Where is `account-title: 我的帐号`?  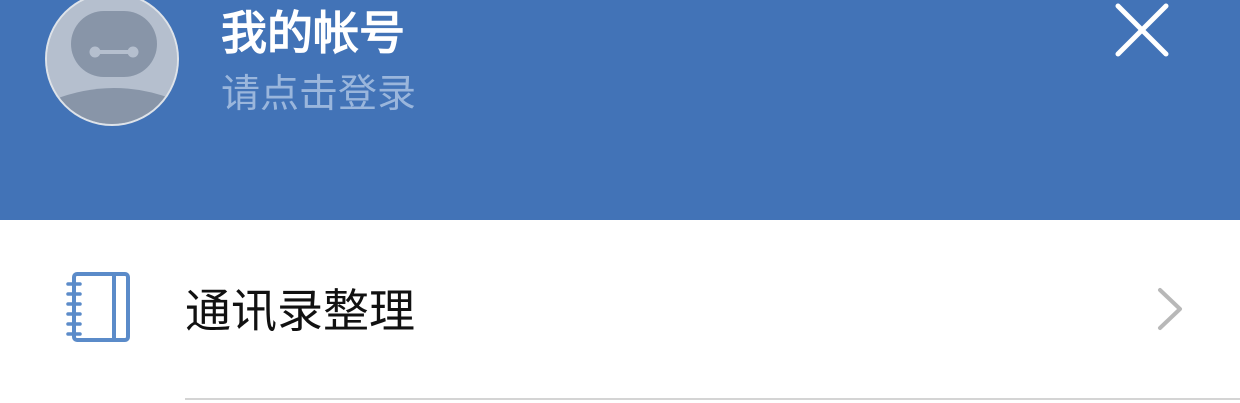 account-title: 我的帐号 is located at coordinates (313, 33).